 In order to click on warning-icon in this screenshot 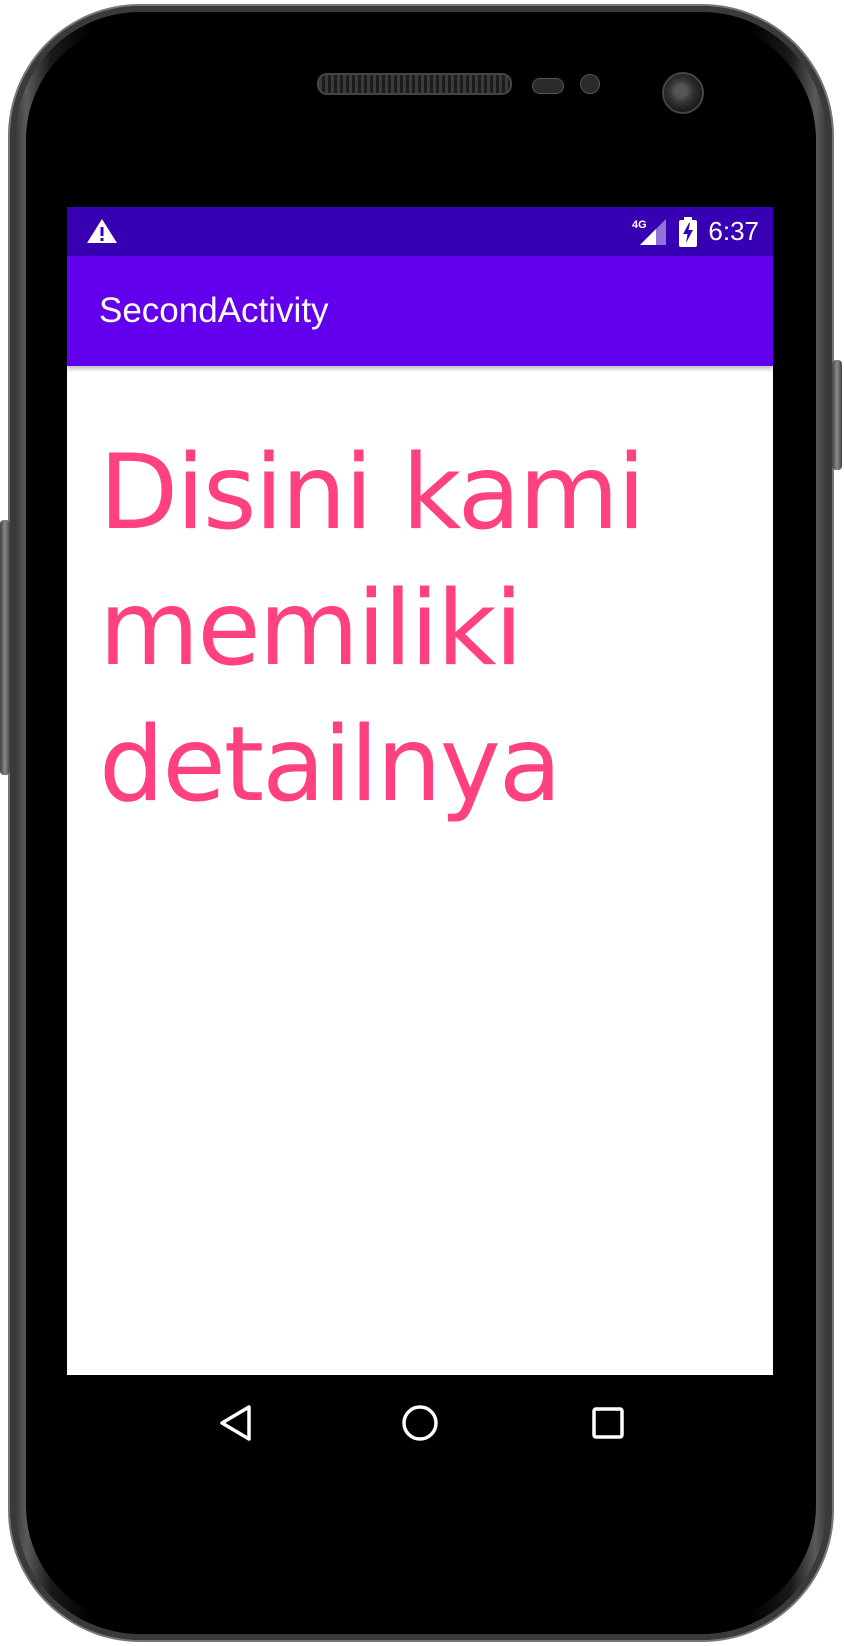, I will do `click(102, 231)`.